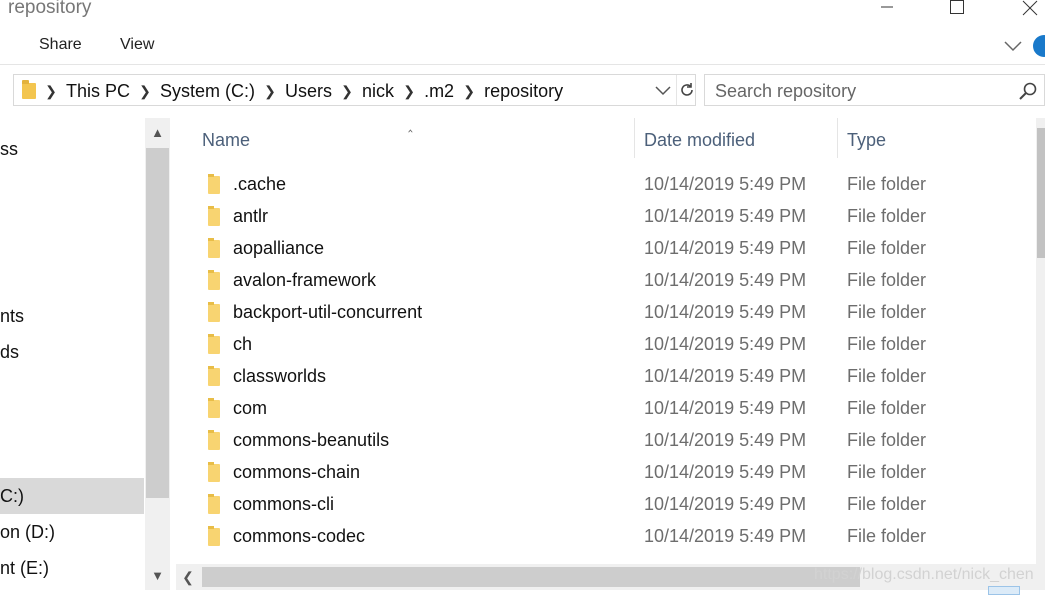 Image resolution: width=1045 pixels, height=595 pixels. What do you see at coordinates (522, 64) in the screenshot?
I see `ribbon-divider` at bounding box center [522, 64].